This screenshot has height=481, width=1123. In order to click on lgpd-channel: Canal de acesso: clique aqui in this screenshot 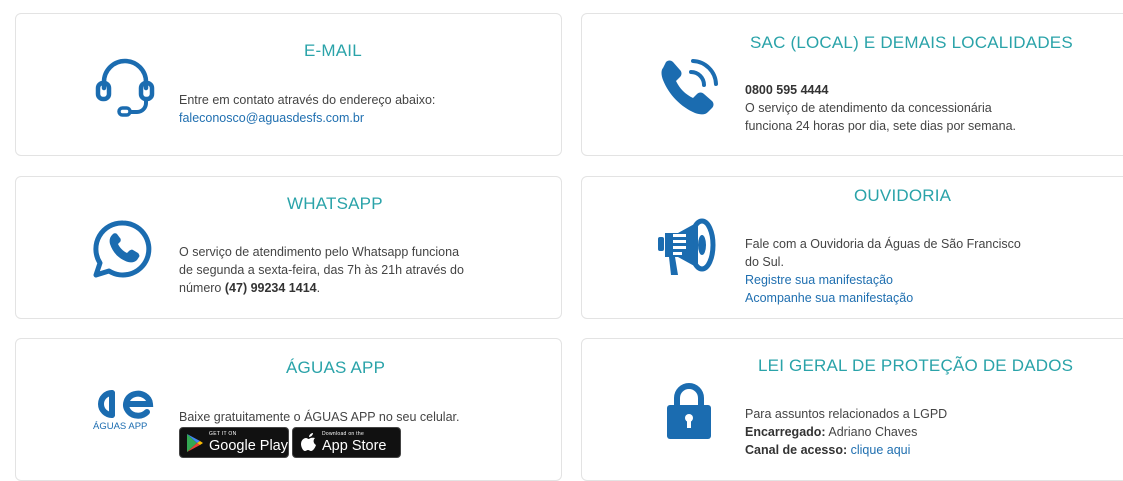, I will do `click(827, 450)`.